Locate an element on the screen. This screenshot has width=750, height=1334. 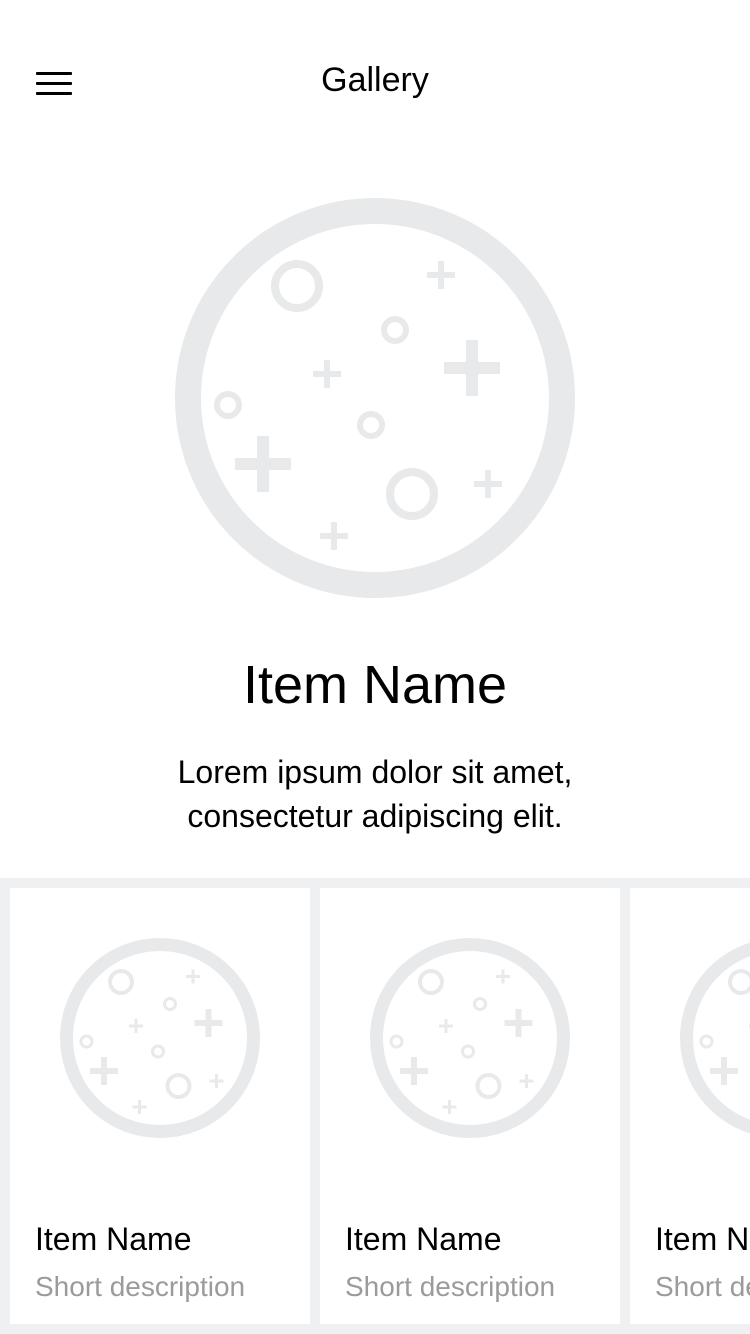
item-title: Item Name is located at coordinates (375, 685).